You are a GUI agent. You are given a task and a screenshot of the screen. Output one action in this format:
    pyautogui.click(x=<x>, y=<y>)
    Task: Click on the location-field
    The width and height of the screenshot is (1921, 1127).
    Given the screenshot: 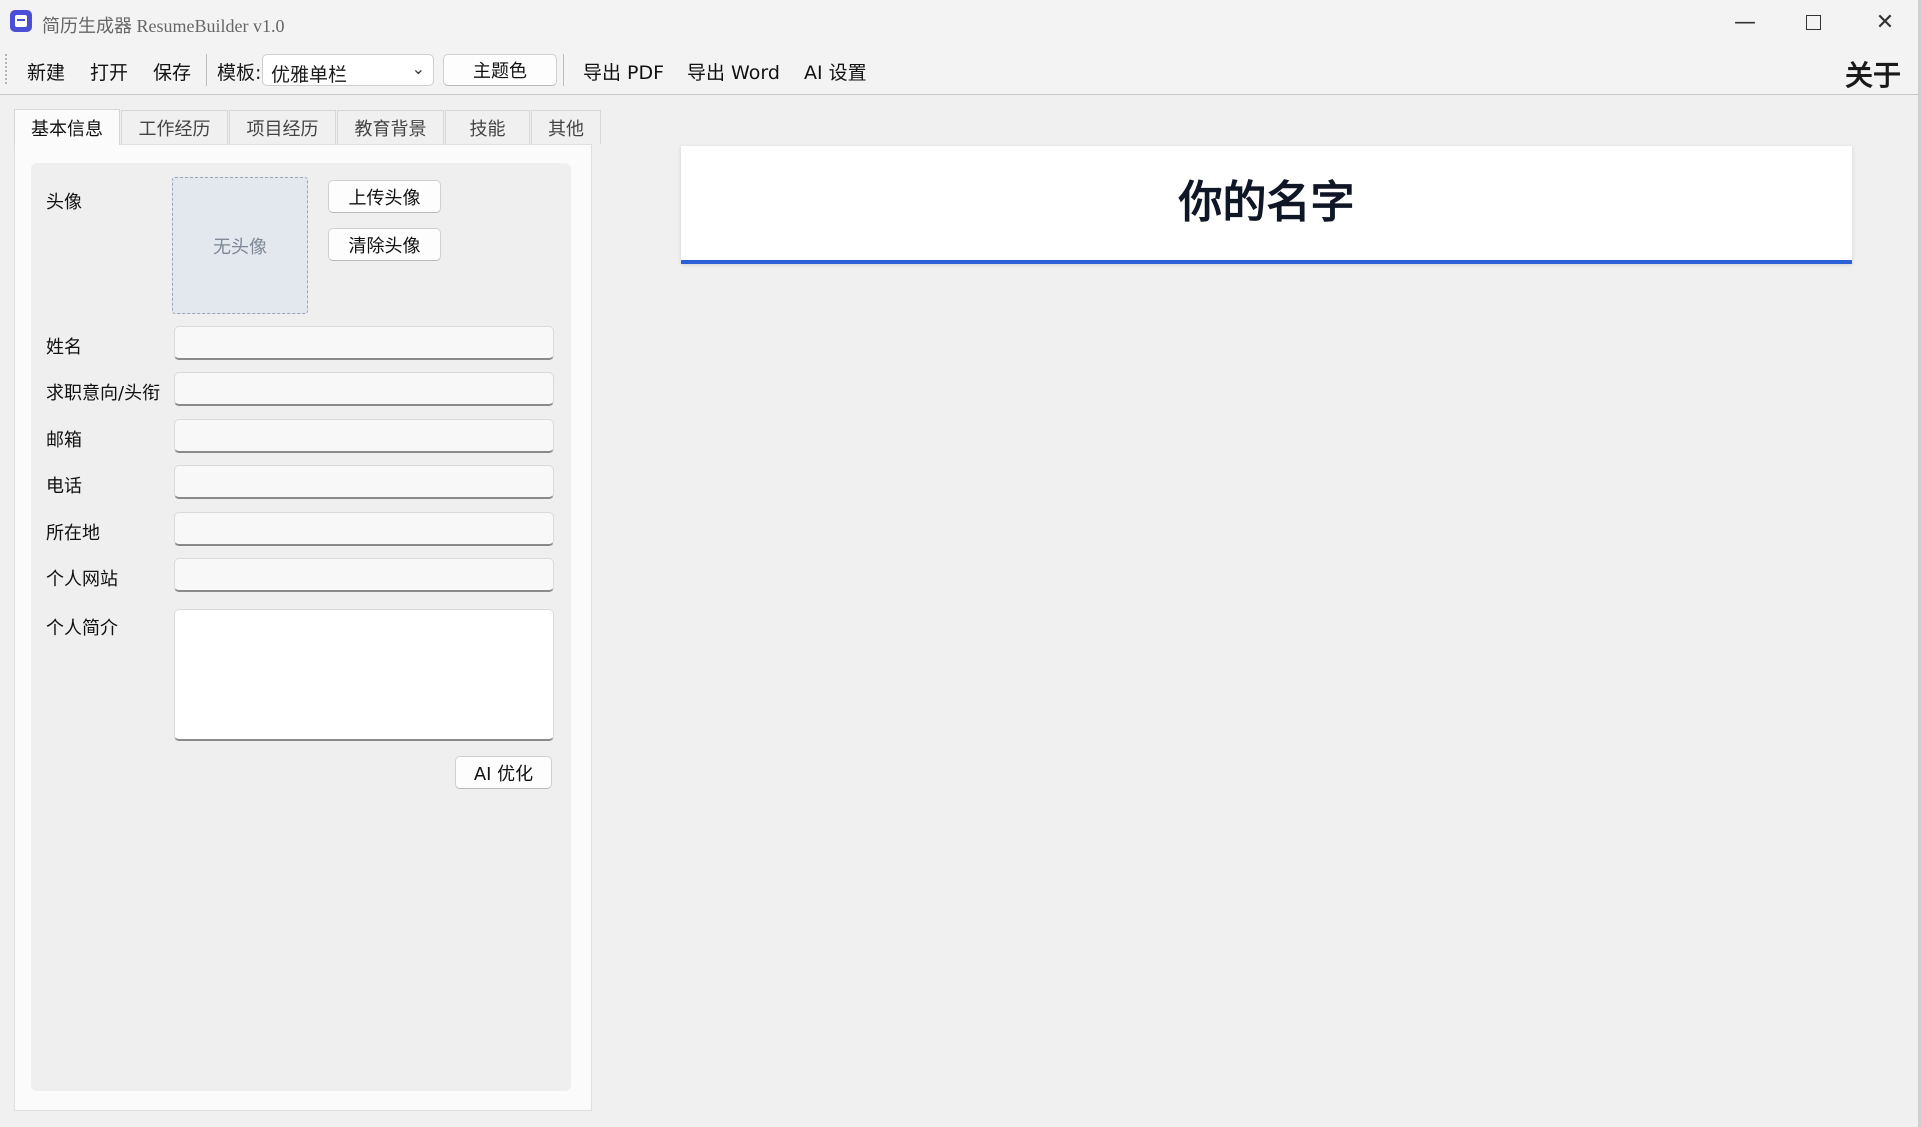 What is the action you would take?
    pyautogui.click(x=364, y=529)
    